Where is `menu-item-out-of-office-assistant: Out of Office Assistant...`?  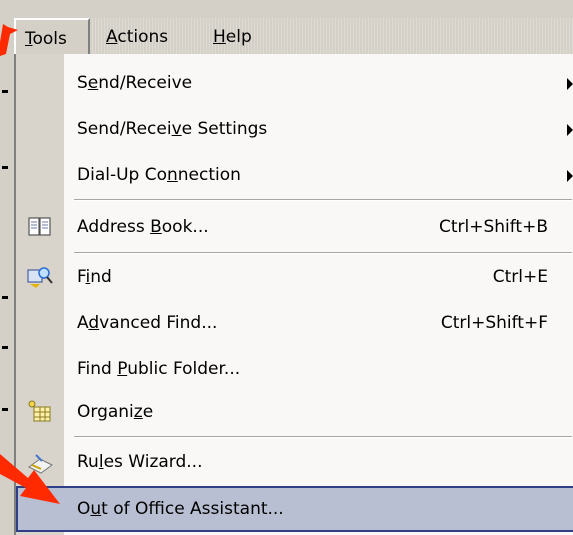
menu-item-out-of-office-assistant: Out of Office Assistant... is located at coordinates (294, 509).